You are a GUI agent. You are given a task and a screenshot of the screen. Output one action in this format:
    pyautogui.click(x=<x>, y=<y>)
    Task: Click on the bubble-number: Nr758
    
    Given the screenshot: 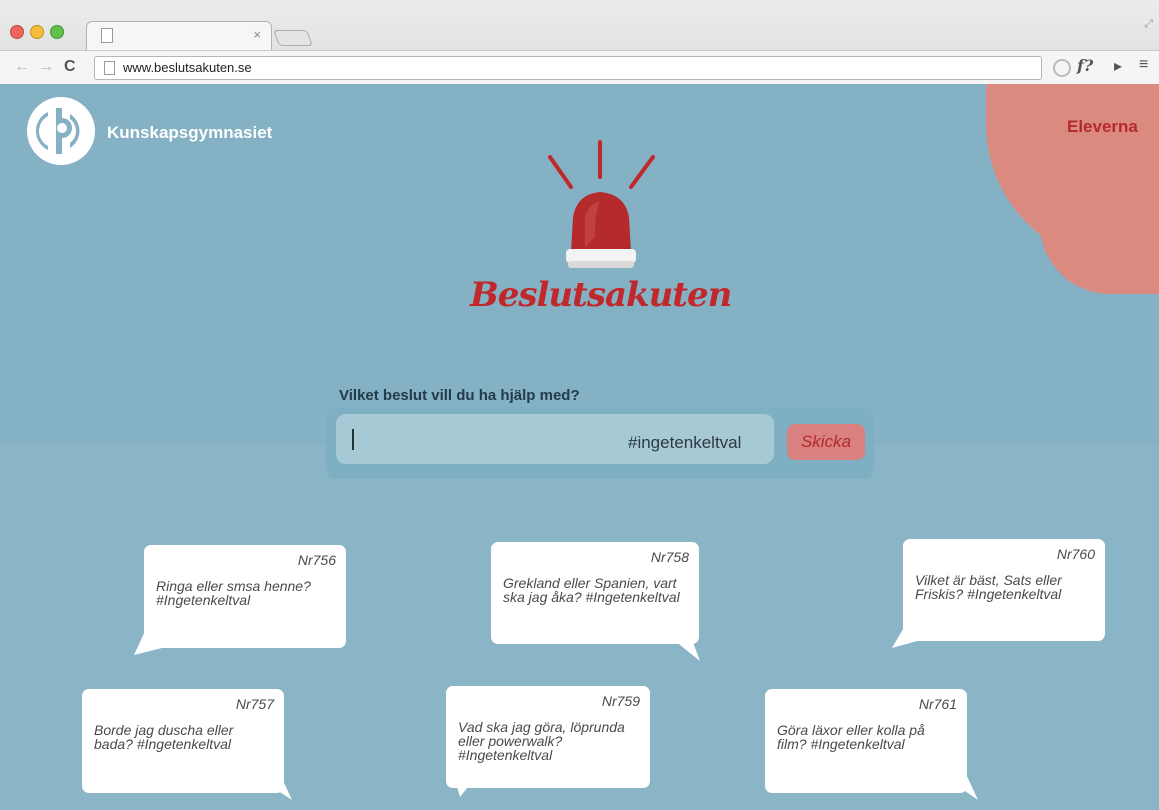 What is the action you would take?
    pyautogui.click(x=669, y=557)
    